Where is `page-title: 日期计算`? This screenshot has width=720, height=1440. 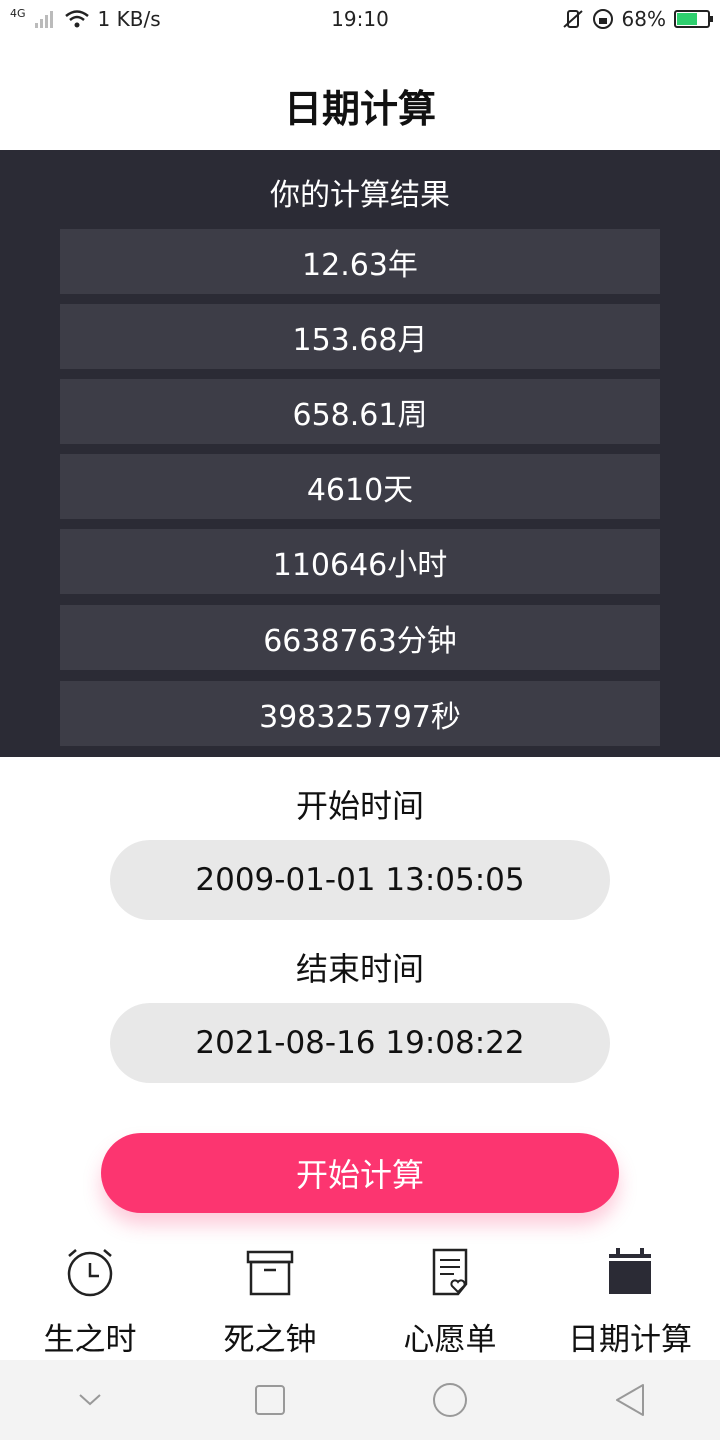
page-title: 日期计算 is located at coordinates (359, 109).